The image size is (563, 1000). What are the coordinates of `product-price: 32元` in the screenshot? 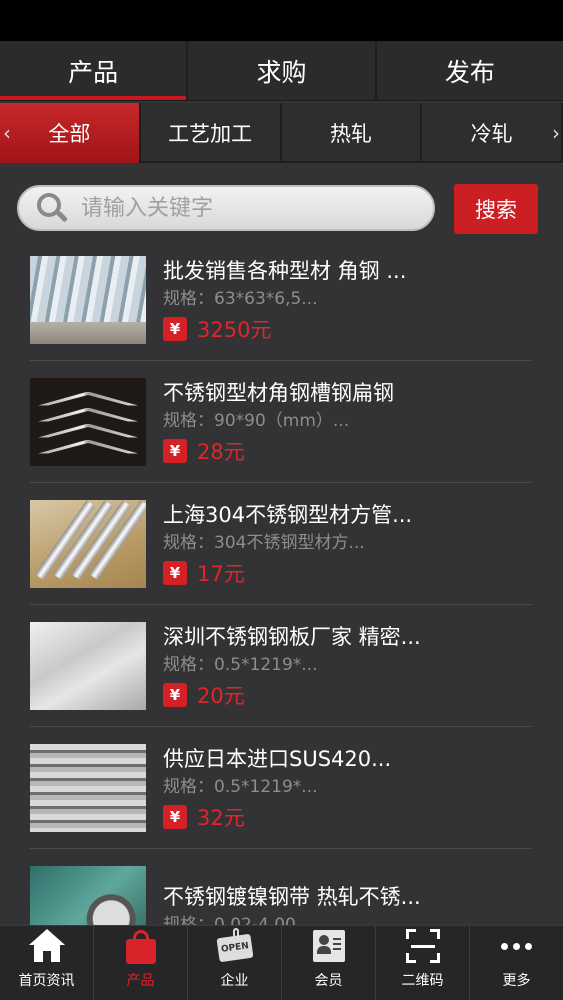 It's located at (221, 817).